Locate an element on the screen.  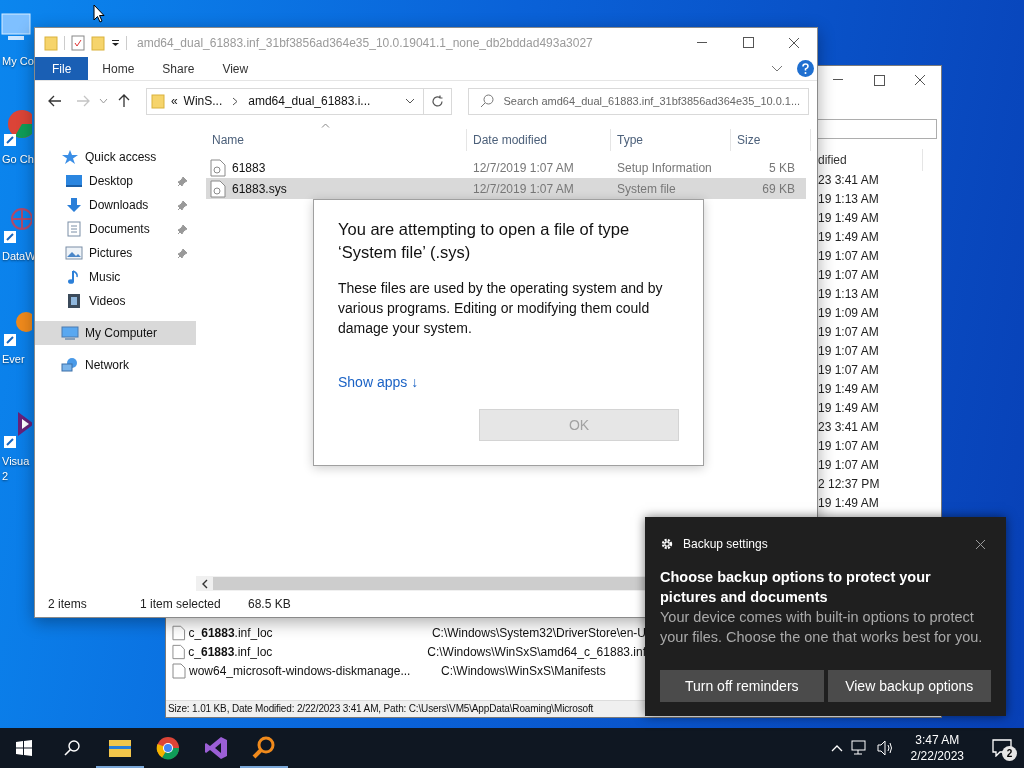
nav-item: Quick access is located at coordinates (115, 157).